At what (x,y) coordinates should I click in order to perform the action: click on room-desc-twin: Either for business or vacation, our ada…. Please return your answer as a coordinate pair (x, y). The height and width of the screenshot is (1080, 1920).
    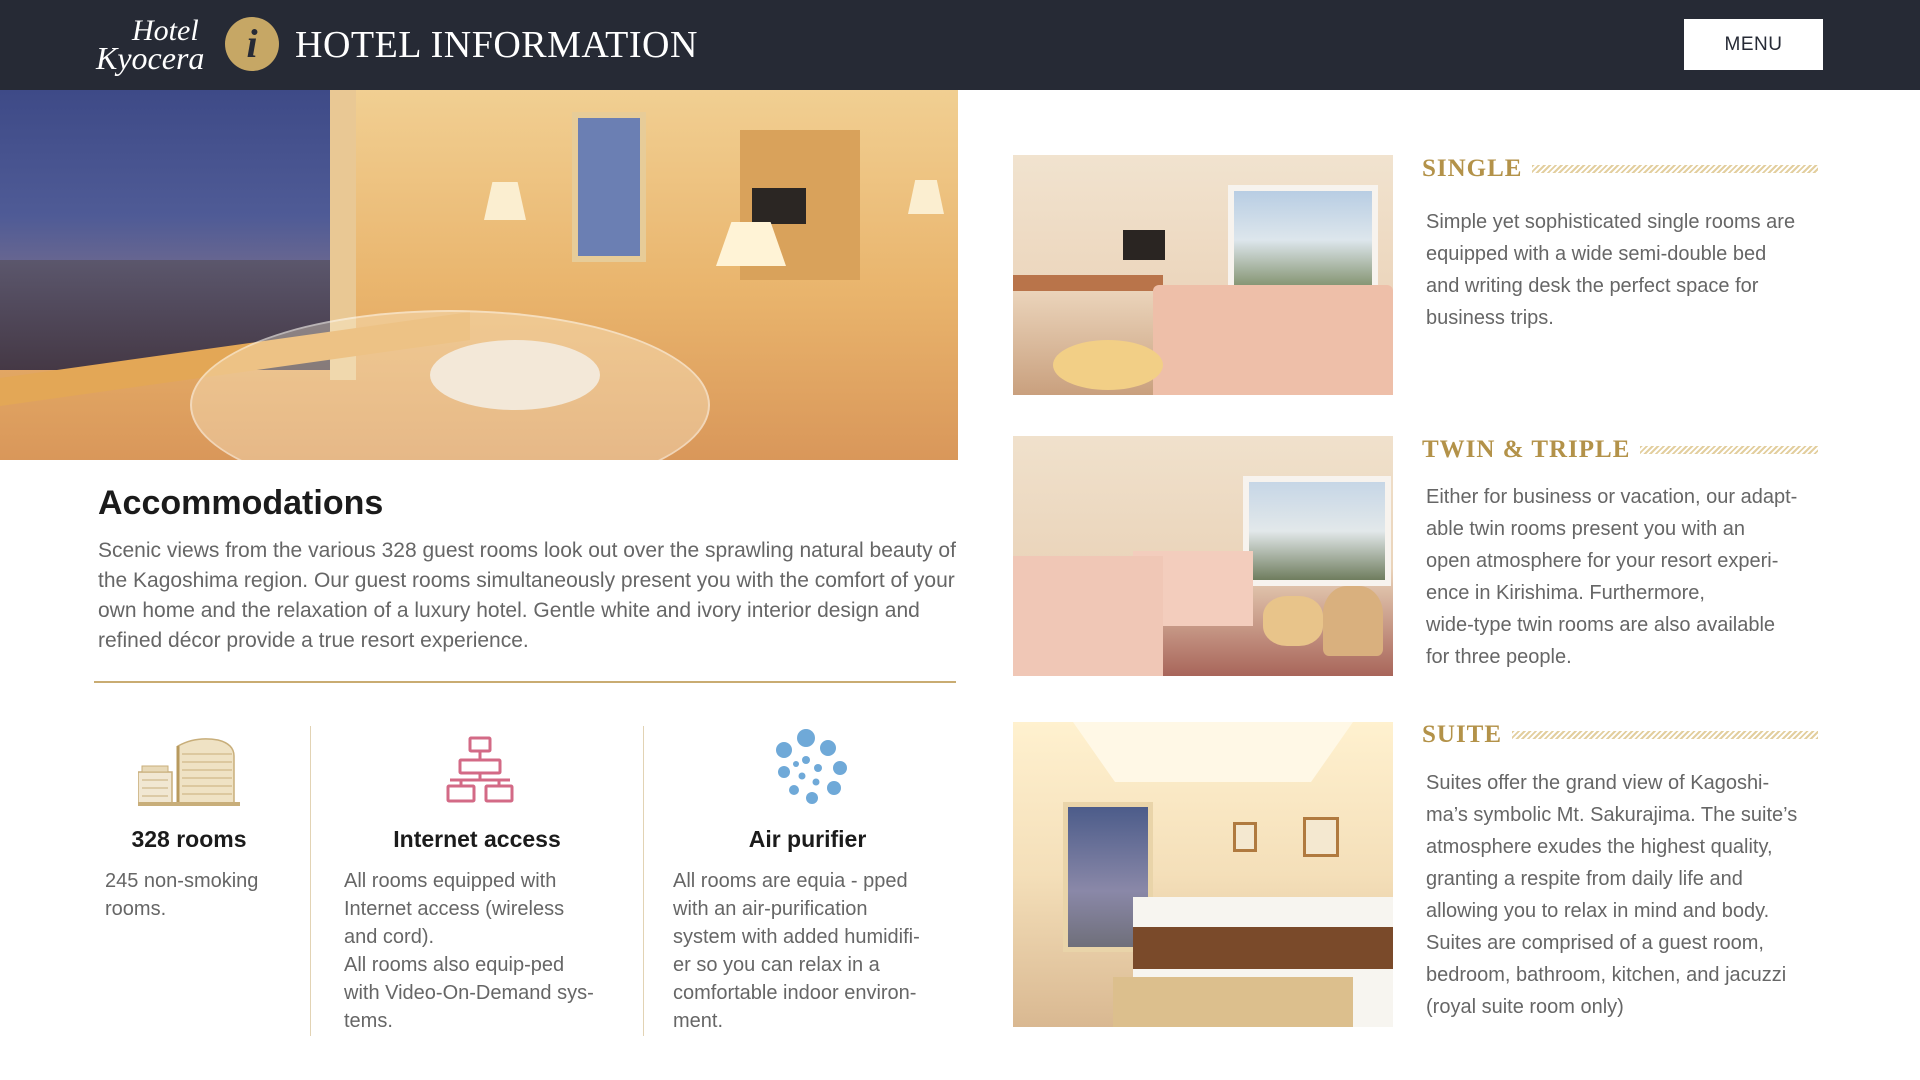
    Looking at the image, I should click on (1612, 577).